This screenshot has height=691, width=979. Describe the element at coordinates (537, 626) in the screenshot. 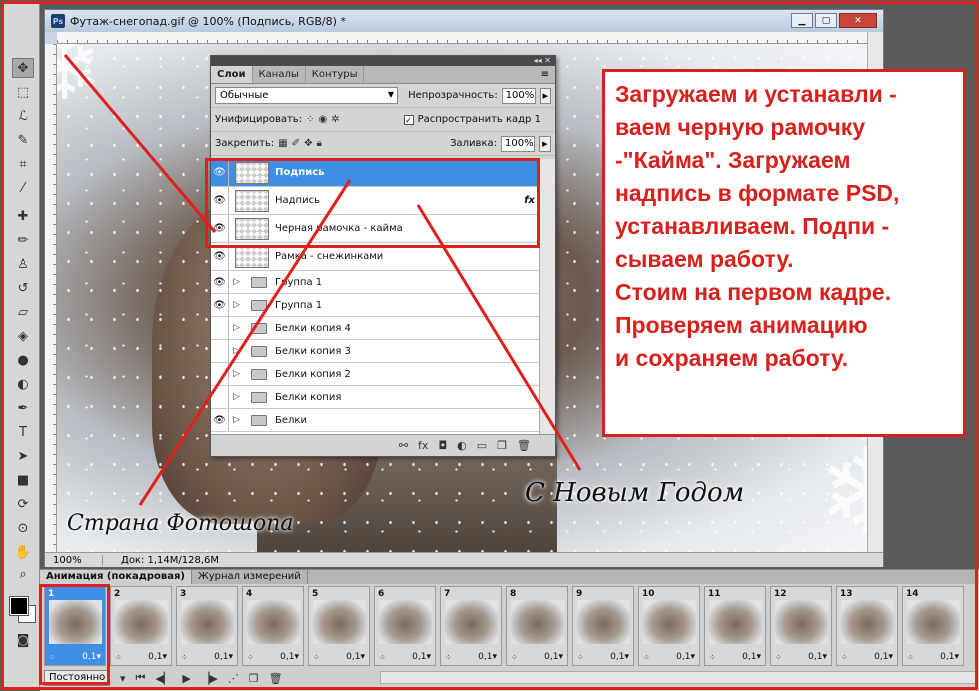

I see `animation-frame: 8 ⁘ 0,1▾` at that location.